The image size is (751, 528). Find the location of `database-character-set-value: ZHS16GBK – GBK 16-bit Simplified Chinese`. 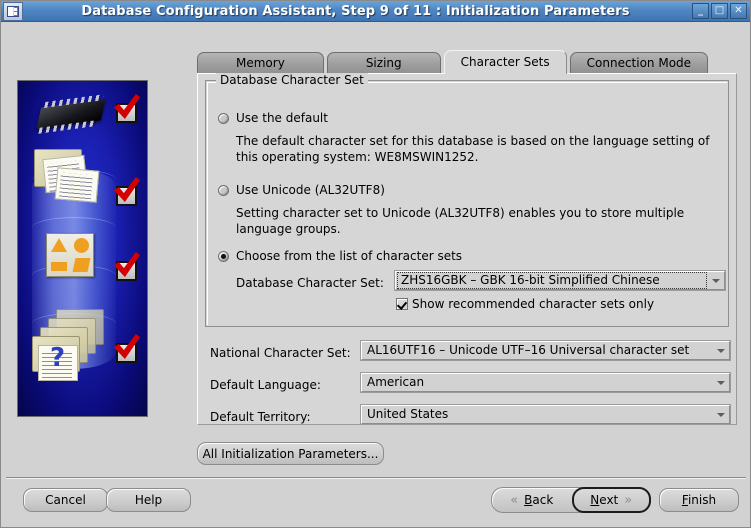

database-character-set-value: ZHS16GBK – GBK 16-bit Simplified Chinese is located at coordinates (552, 280).